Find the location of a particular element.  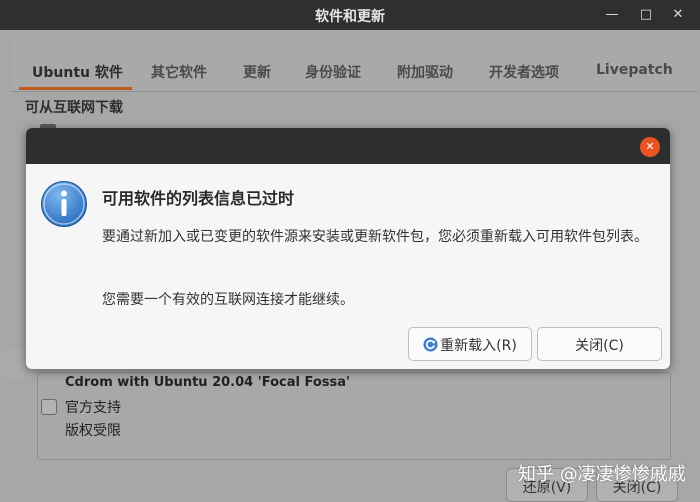

maximize-icon: □ is located at coordinates (646, 15).